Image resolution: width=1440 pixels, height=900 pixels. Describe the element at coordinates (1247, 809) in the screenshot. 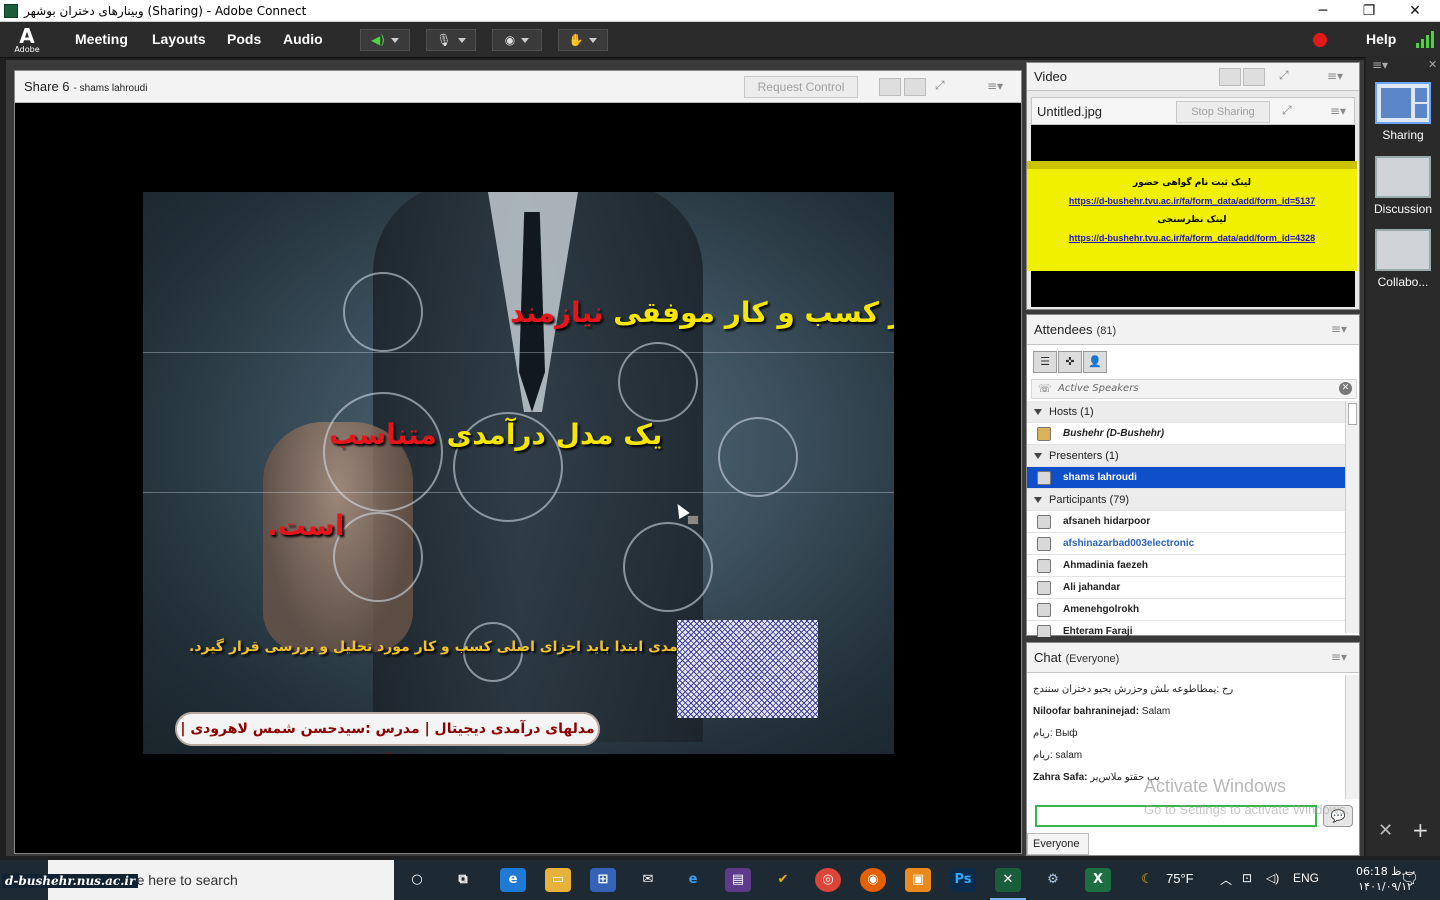

I see `activate-windows-subtext: Go to Settings to activate Windows.` at that location.